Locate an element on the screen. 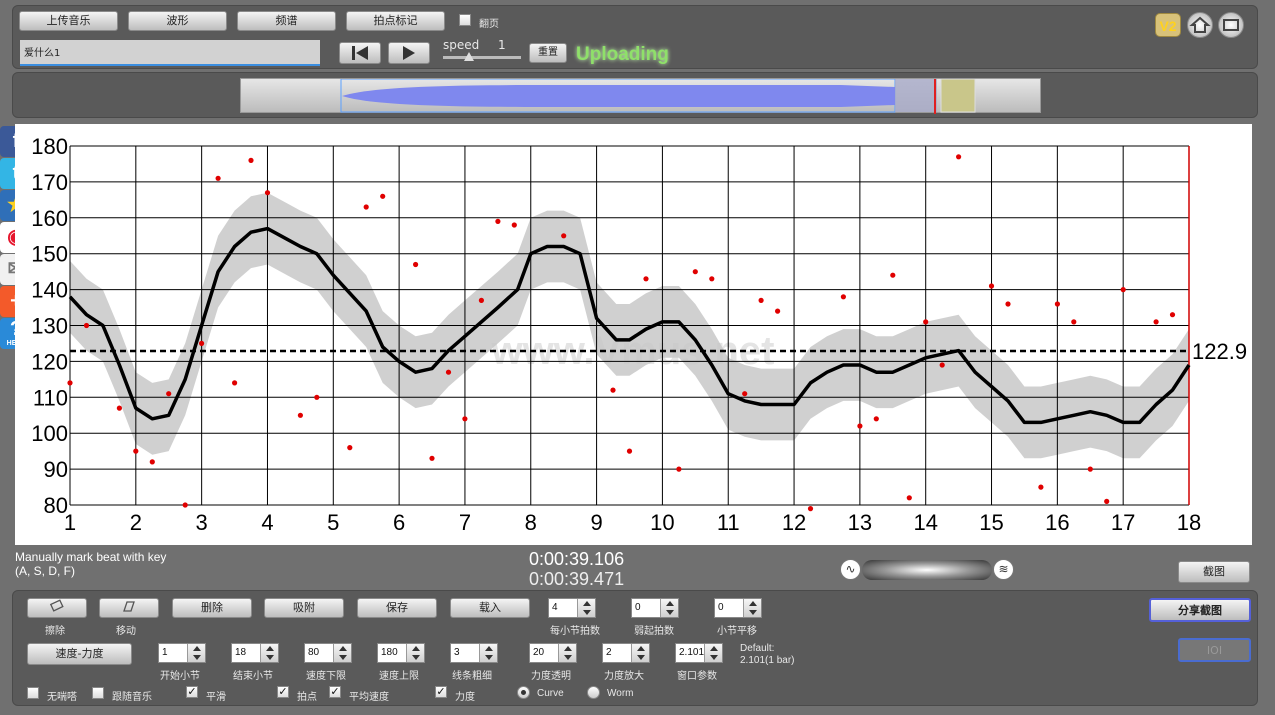  upload-status: Uploading is located at coordinates (622, 54).